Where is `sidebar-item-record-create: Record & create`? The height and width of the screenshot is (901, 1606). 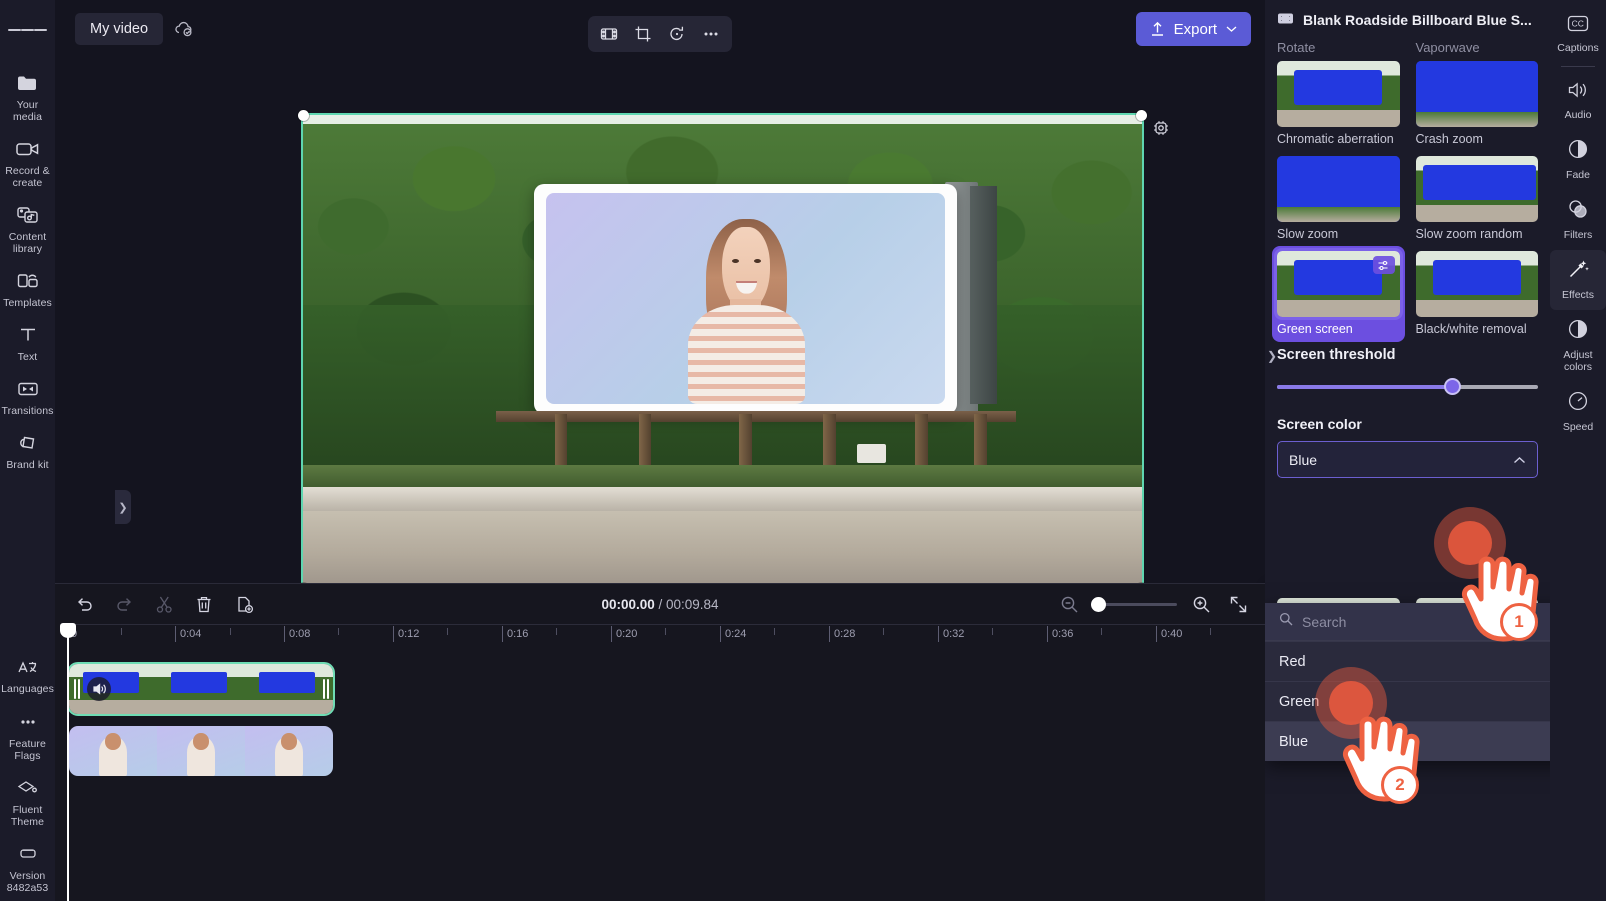
sidebar-item-record-create: Record & create is located at coordinates (27, 163).